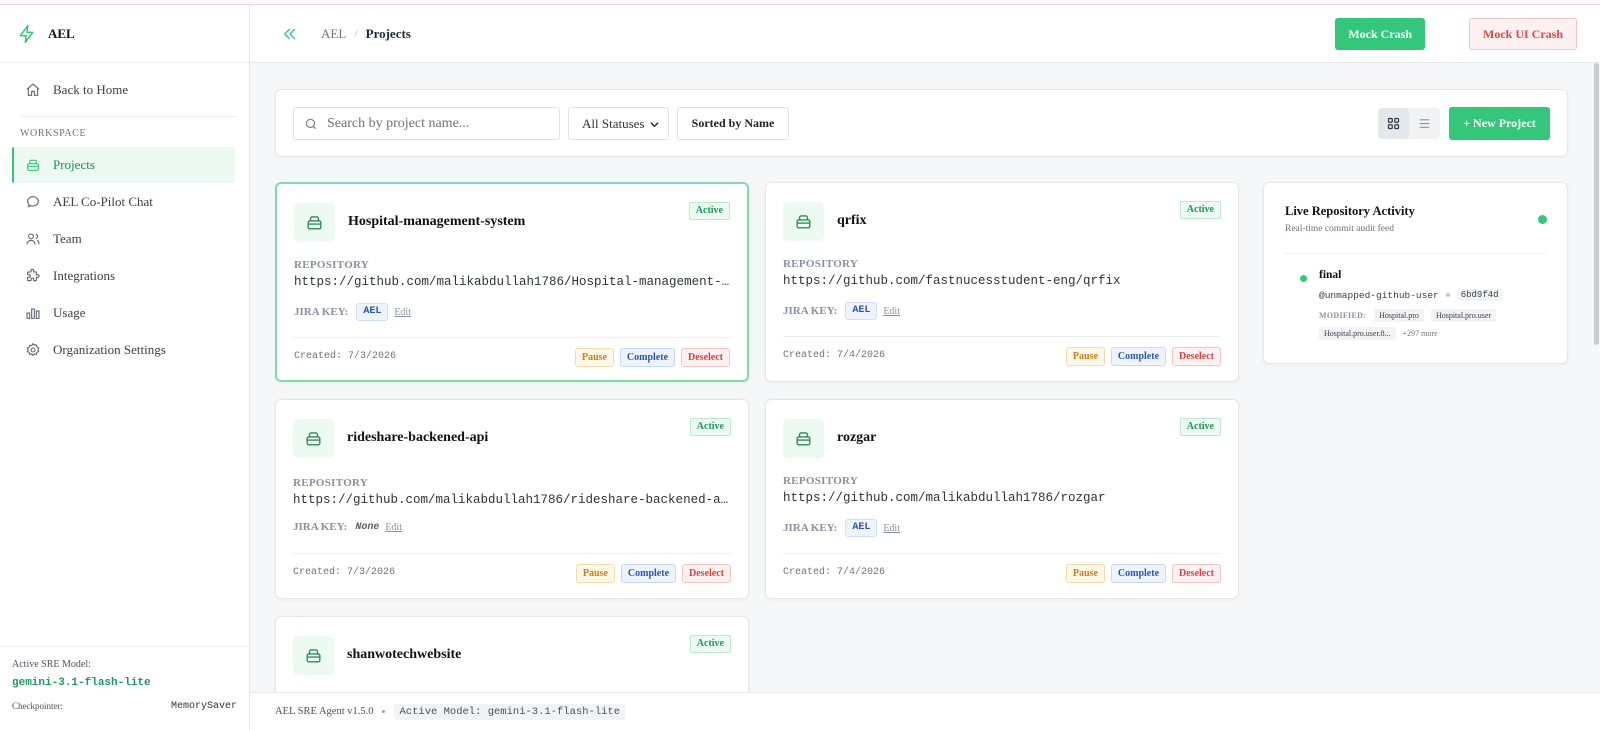 This screenshot has height=730, width=1600. Describe the element at coordinates (510, 711) in the screenshot. I see `active-model-chip: Active Model: gemini-3.1-flash-lite` at that location.